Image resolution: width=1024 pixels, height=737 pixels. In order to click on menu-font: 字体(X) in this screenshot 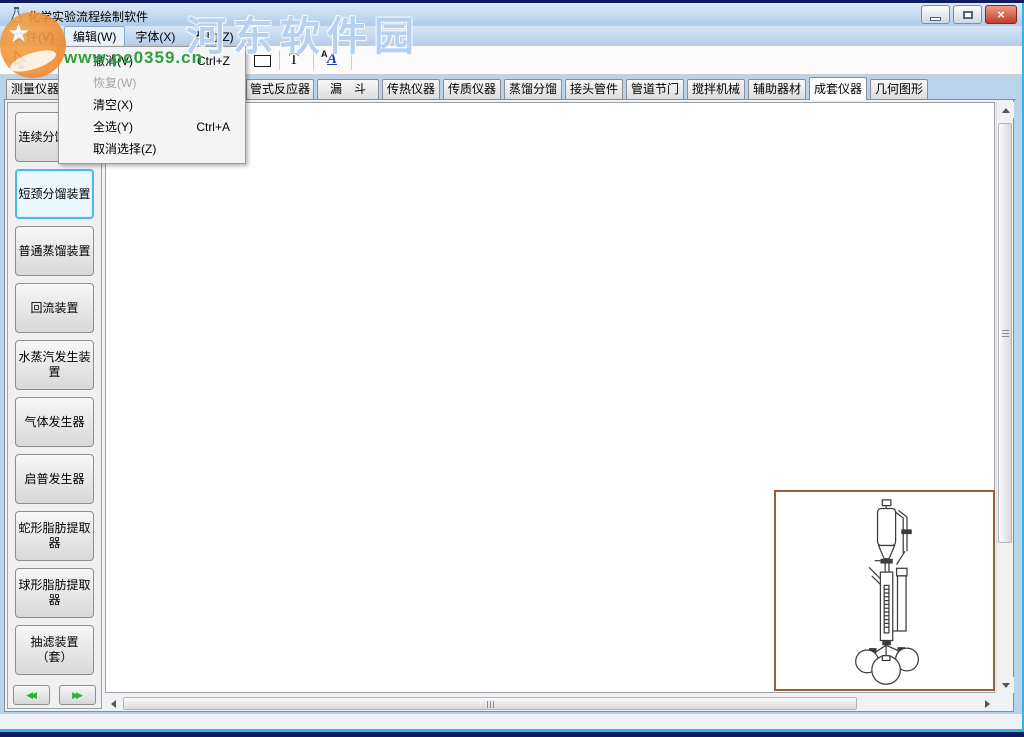, I will do `click(155, 36)`.